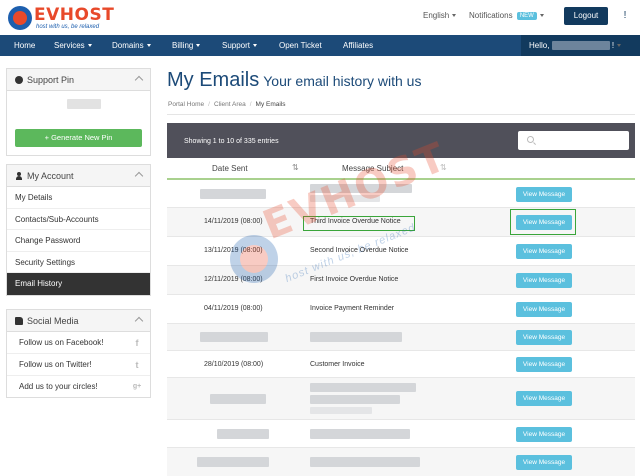 The height and width of the screenshot is (476, 640). I want to click on nav-domains: Domains, so click(131, 45).